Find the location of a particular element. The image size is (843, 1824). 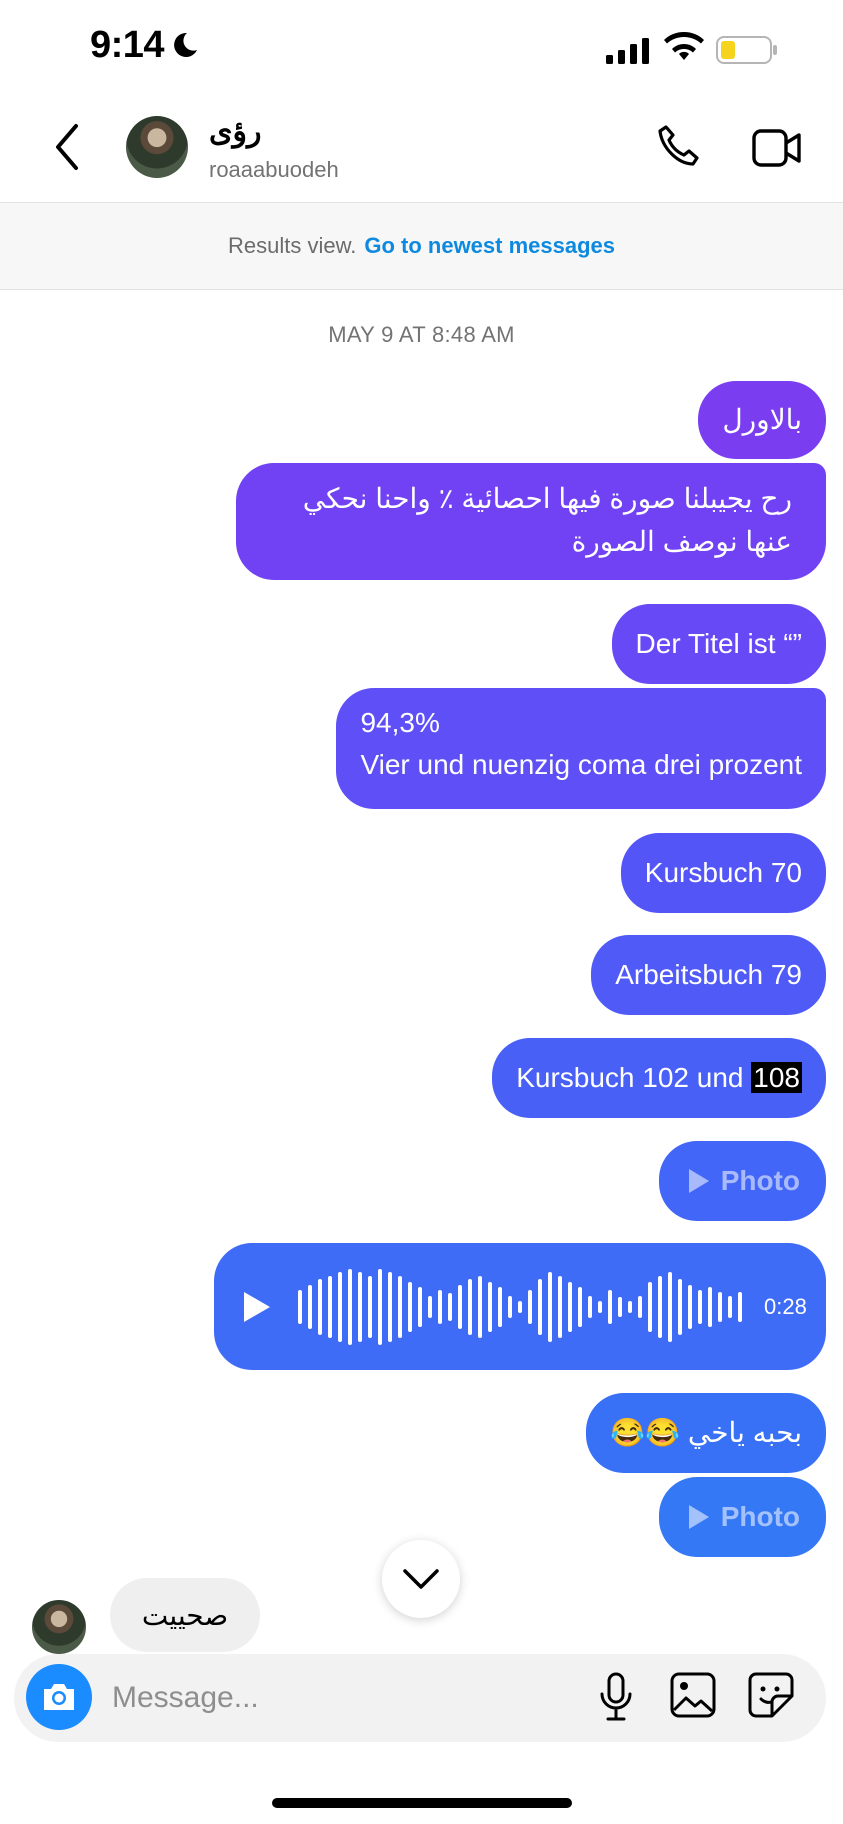

message-bubble: 94,3% Vier und nuenzig coma drei prozent is located at coordinates (581, 748).